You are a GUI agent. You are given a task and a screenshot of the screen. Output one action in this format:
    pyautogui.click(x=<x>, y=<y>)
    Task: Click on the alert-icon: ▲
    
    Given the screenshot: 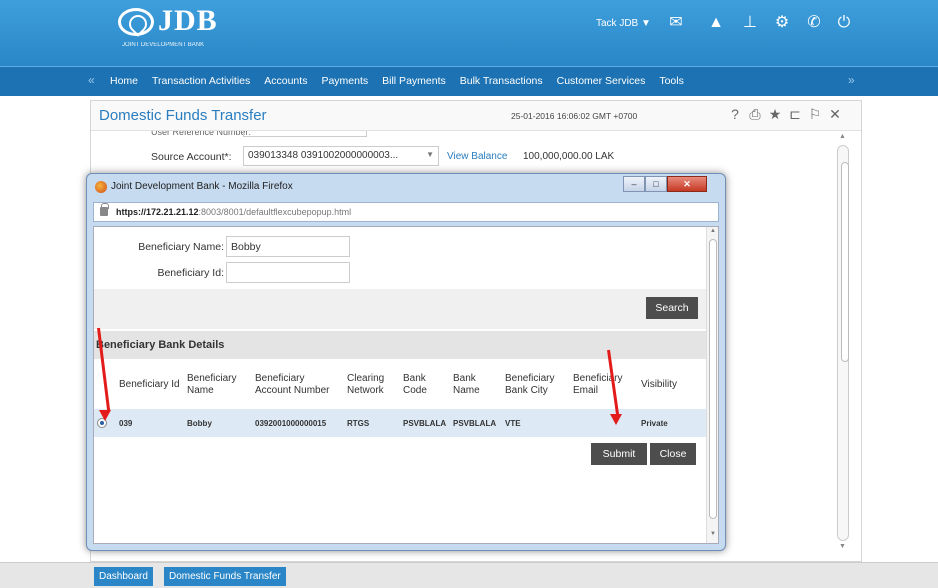 What is the action you would take?
    pyautogui.click(x=716, y=23)
    